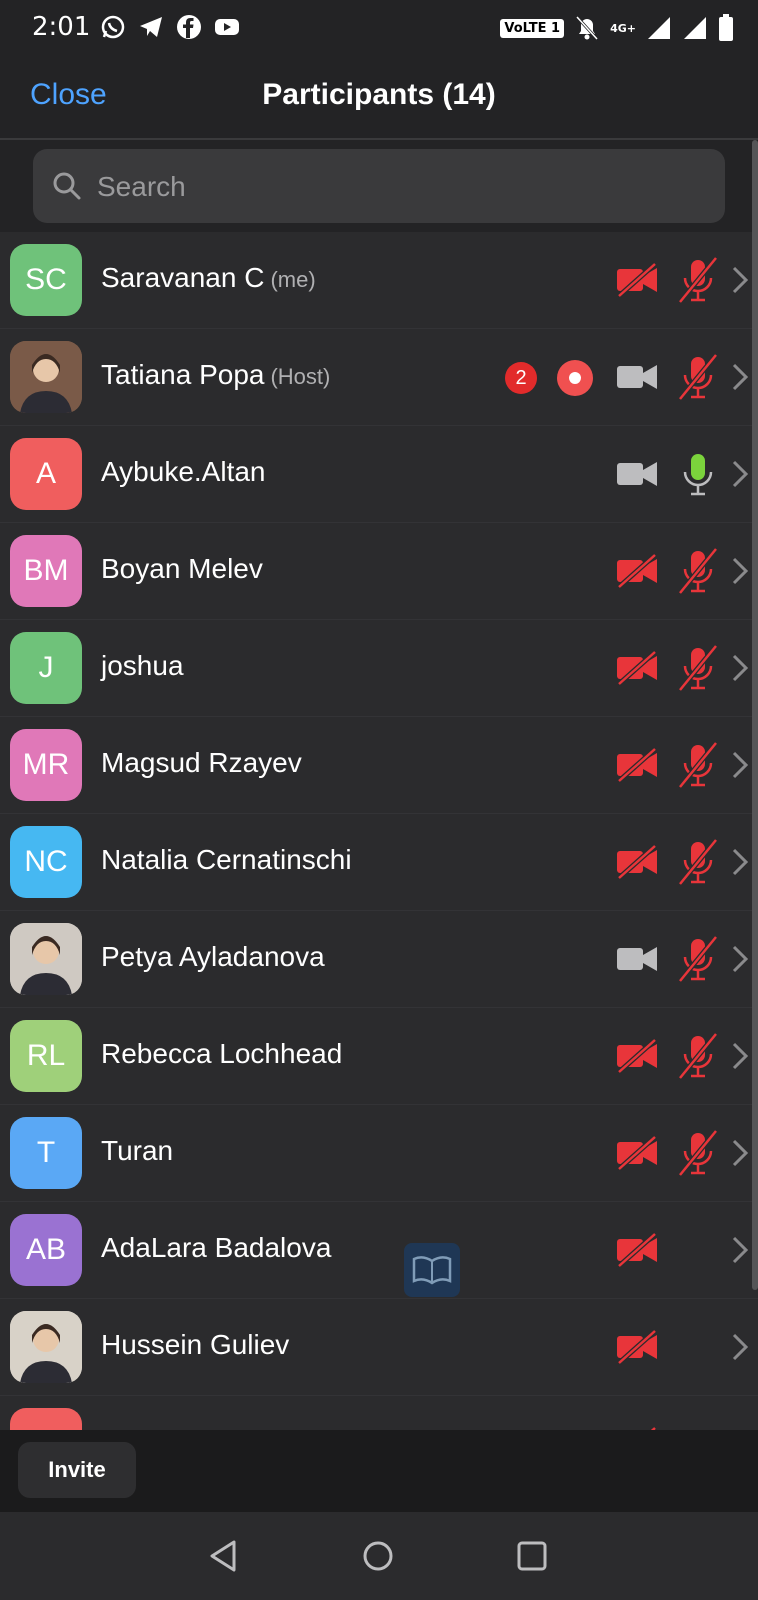 Image resolution: width=758 pixels, height=1600 pixels. I want to click on participant-name-text: Hussein Guliev, so click(195, 1344).